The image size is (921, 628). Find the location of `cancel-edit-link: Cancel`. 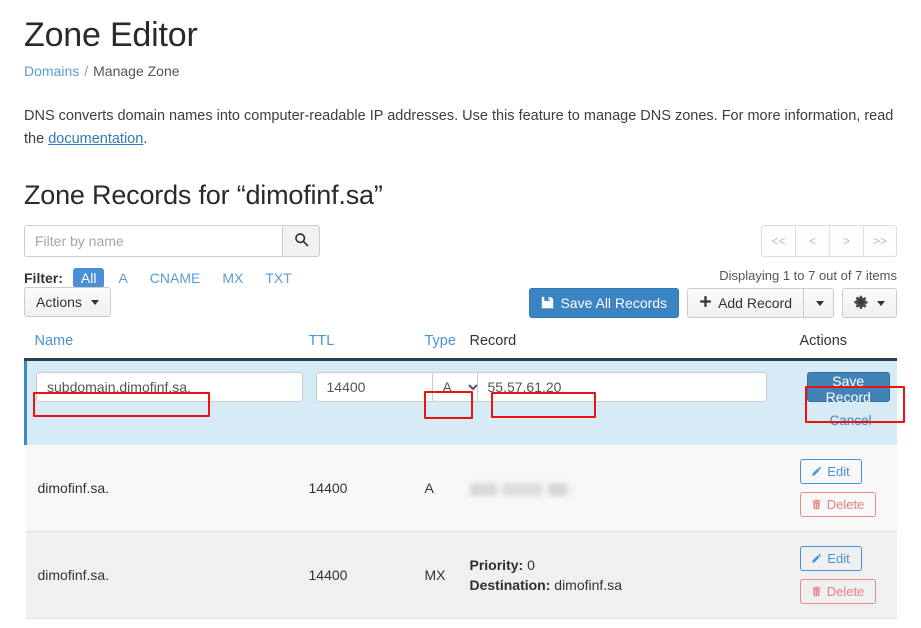

cancel-edit-link: Cancel is located at coordinates (851, 420).